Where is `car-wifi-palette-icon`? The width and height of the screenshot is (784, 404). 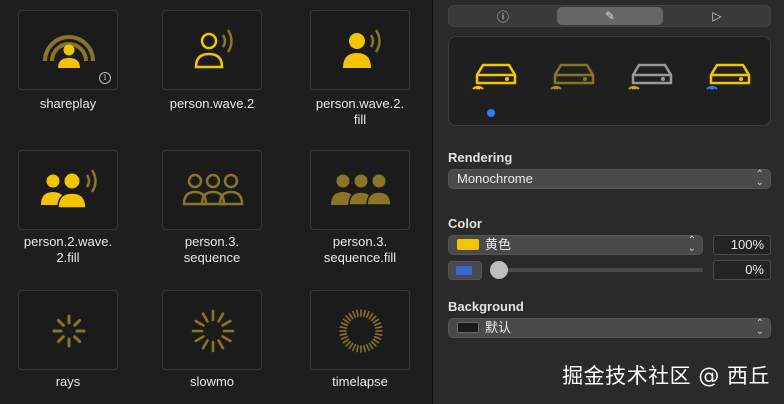 car-wifi-palette-icon is located at coordinates (652, 73).